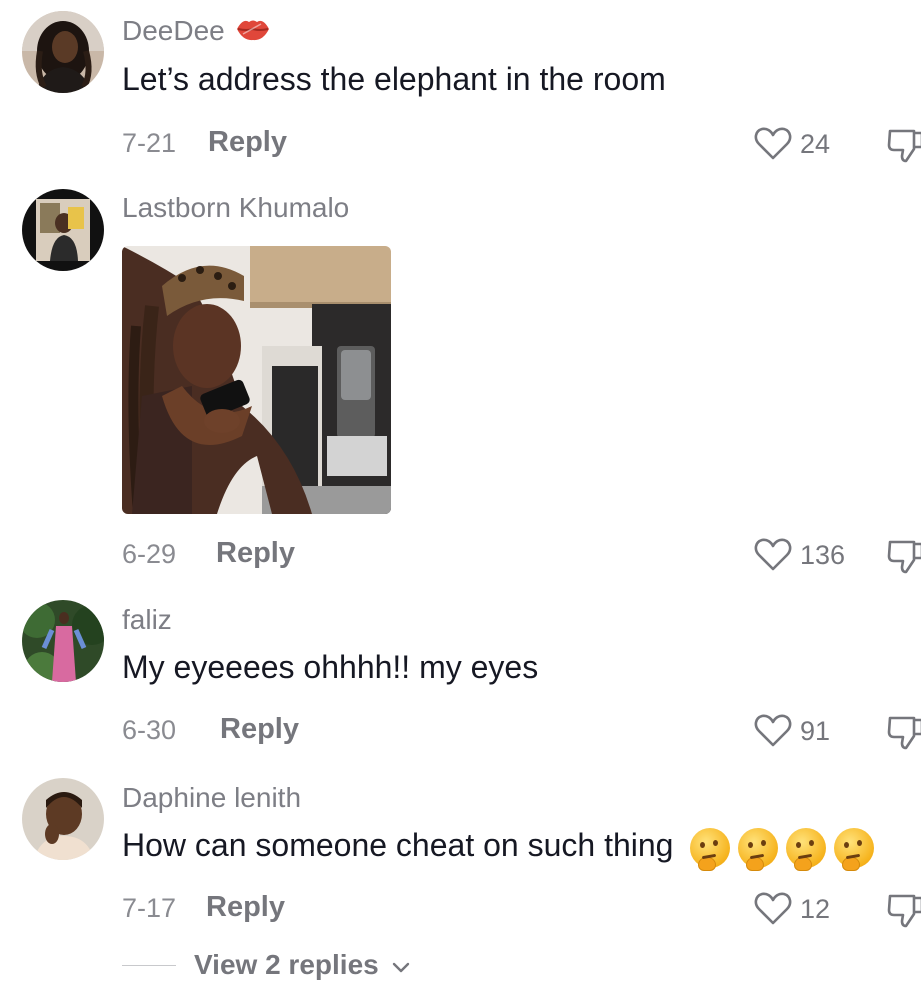 The width and height of the screenshot is (921, 986). I want to click on lips-icon, so click(253, 32).